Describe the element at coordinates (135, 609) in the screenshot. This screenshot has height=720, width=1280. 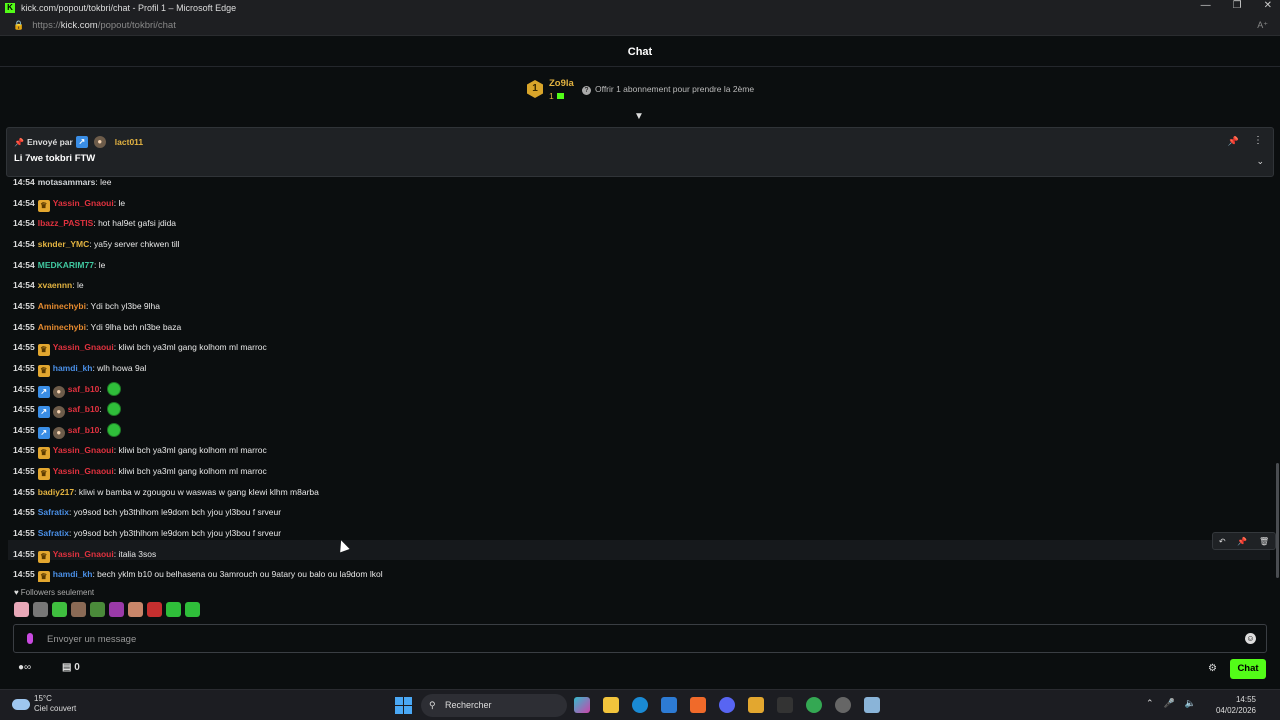
I see `emote-7-icon` at that location.